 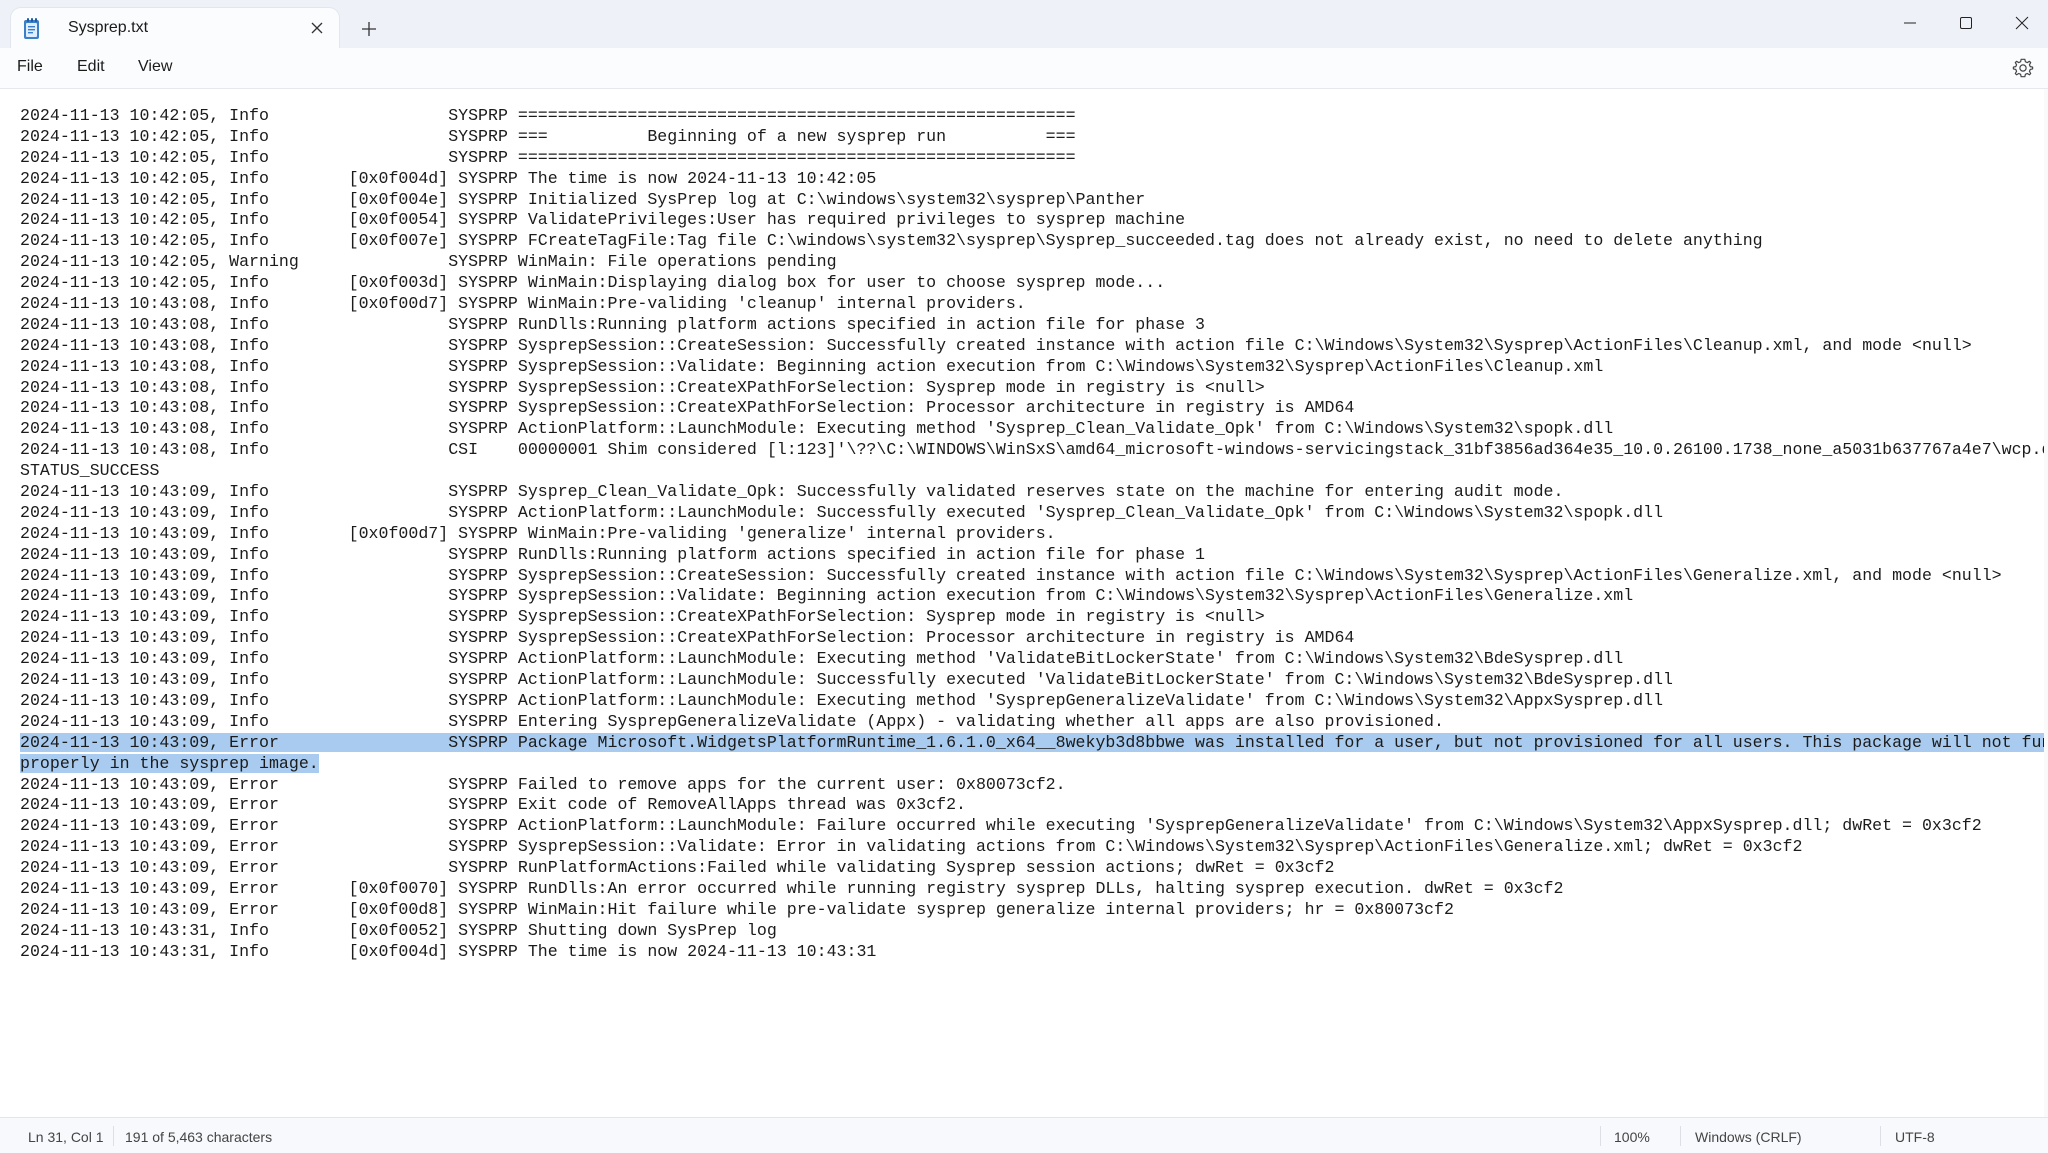 What do you see at coordinates (2046, 603) in the screenshot?
I see `vertical-scrollbar` at bounding box center [2046, 603].